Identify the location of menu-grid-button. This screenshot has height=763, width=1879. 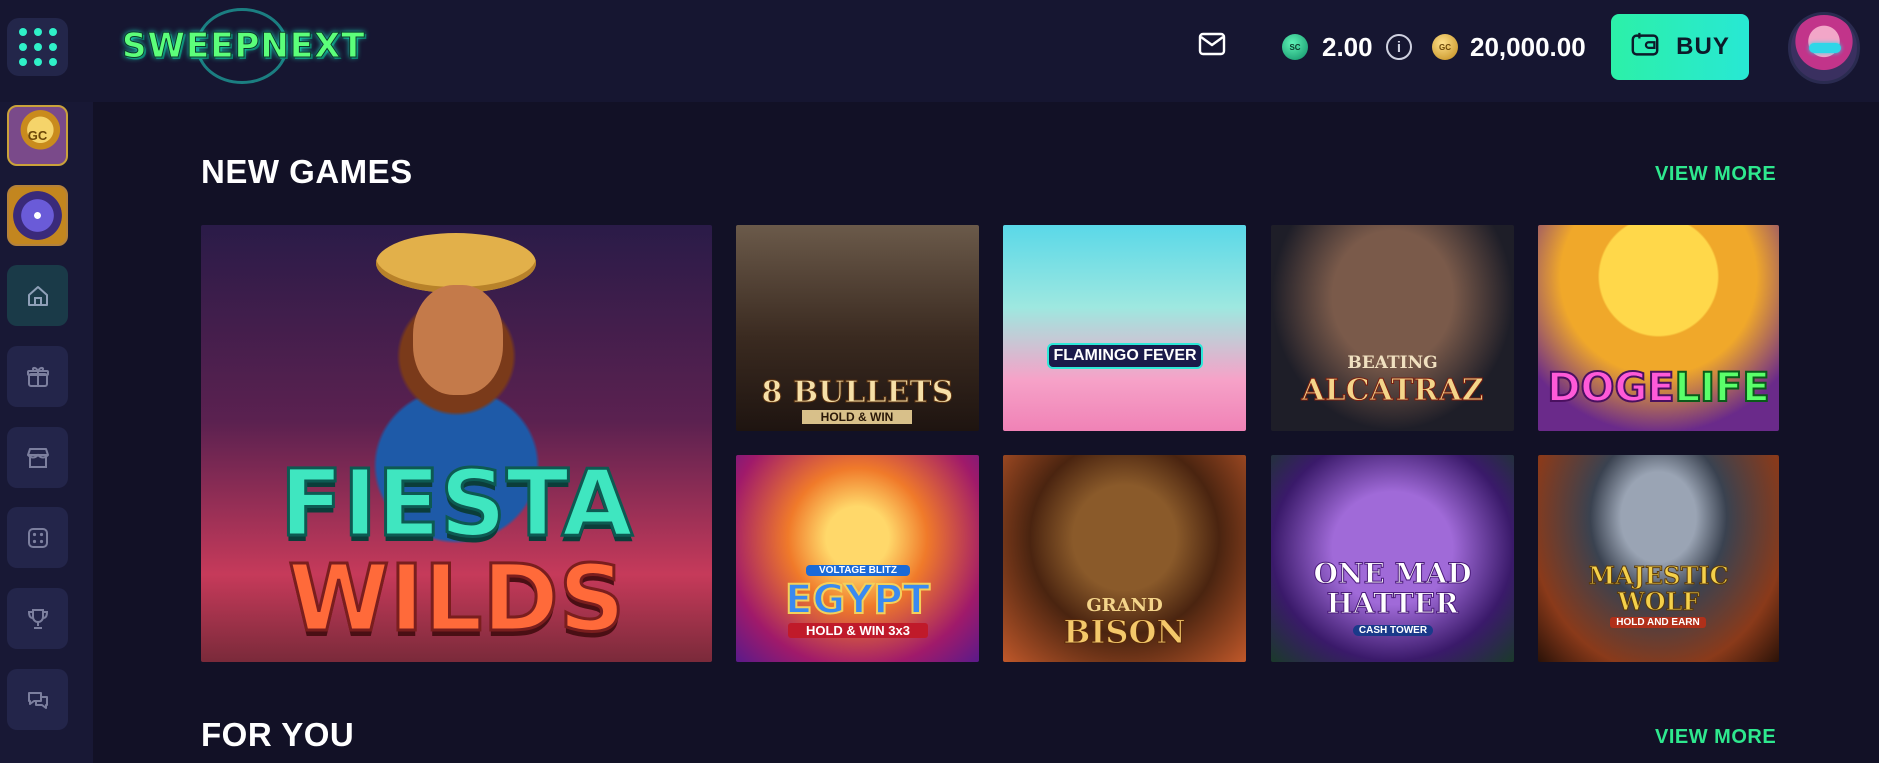
(37, 47).